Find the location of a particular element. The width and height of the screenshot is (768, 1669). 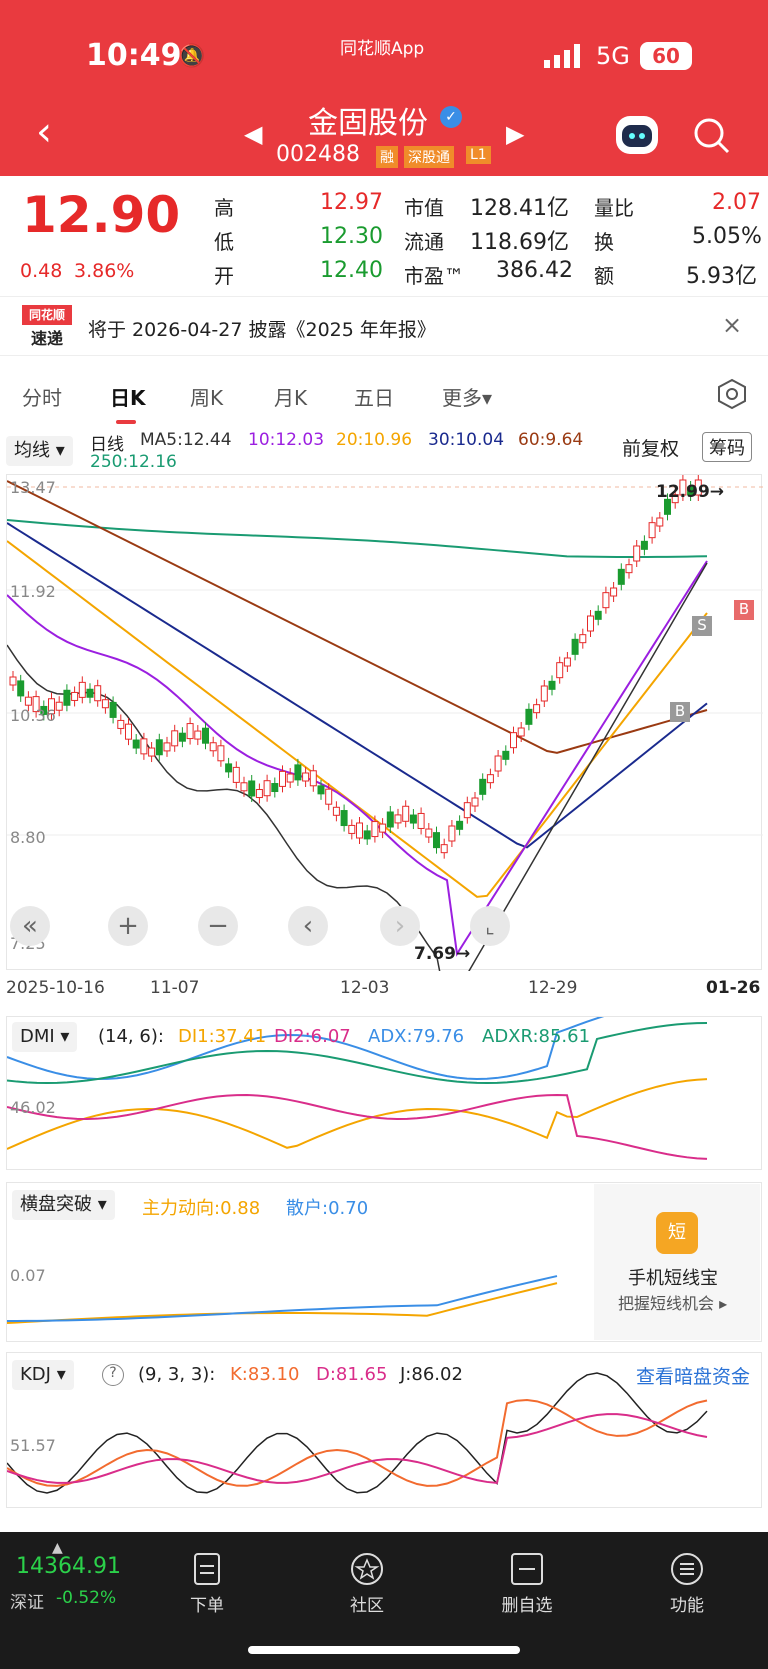

tab-weekly: 周K is located at coordinates (206, 396).